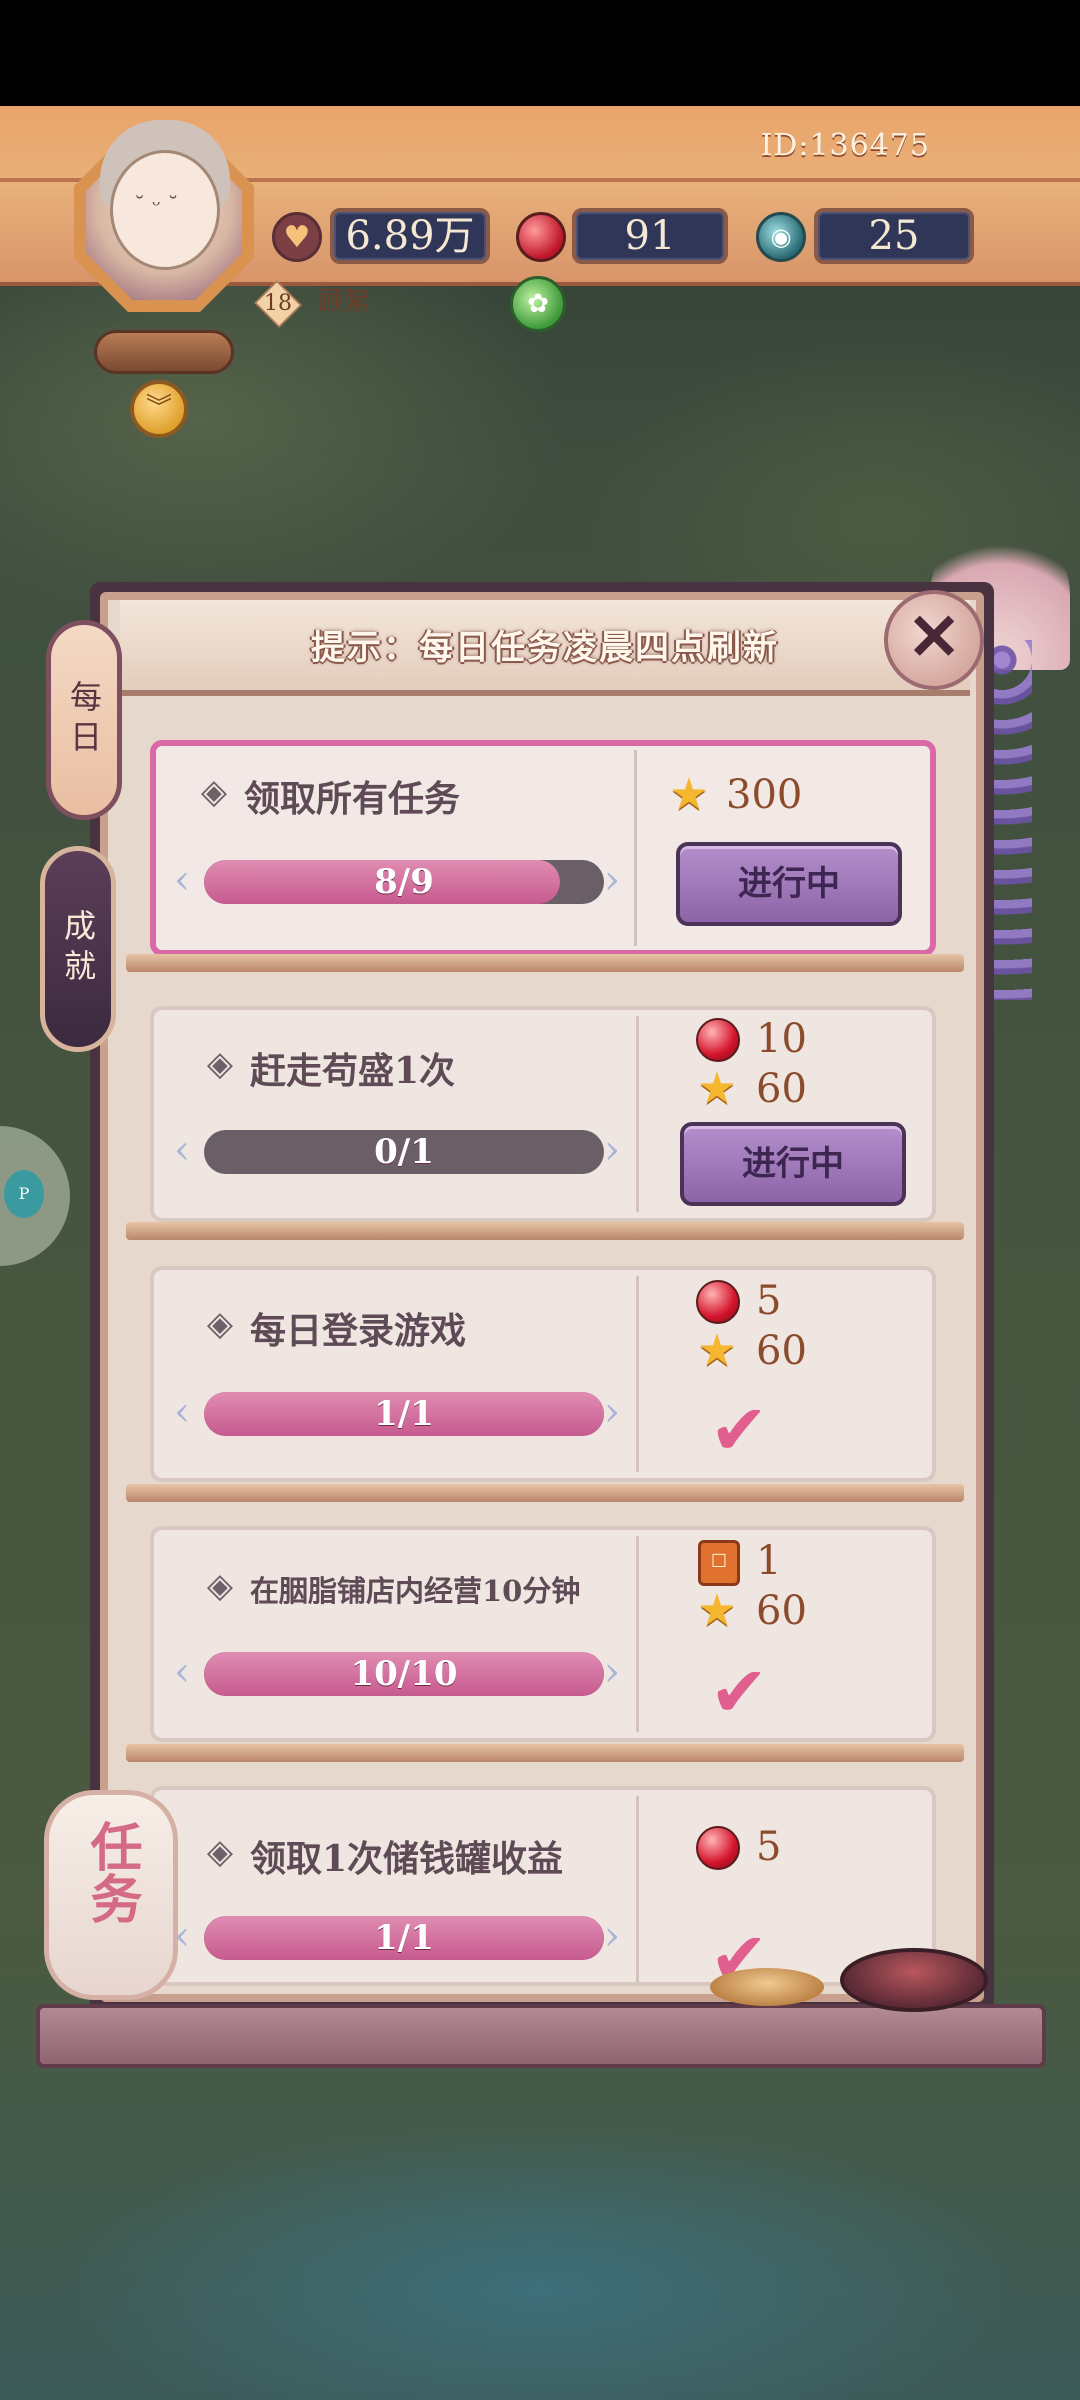 The image size is (1080, 2400). I want to click on plate-decoration, so click(767, 1987).